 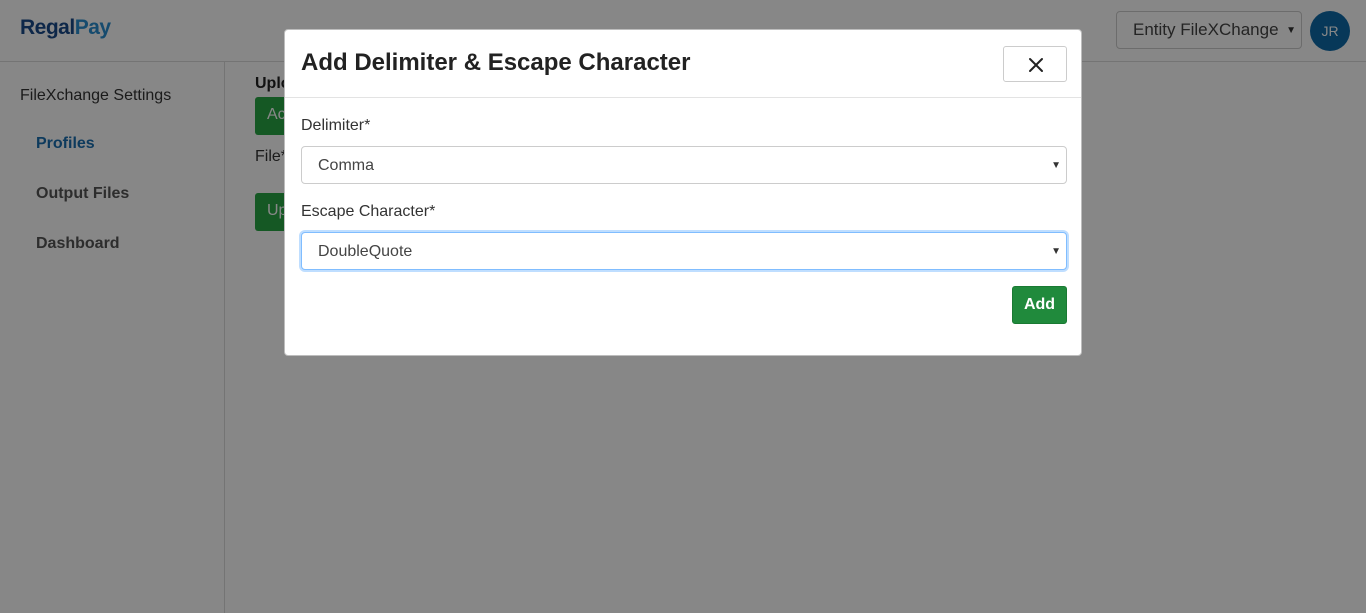 I want to click on modal-header: Add Delimiter & Escape Character, so click(x=683, y=64).